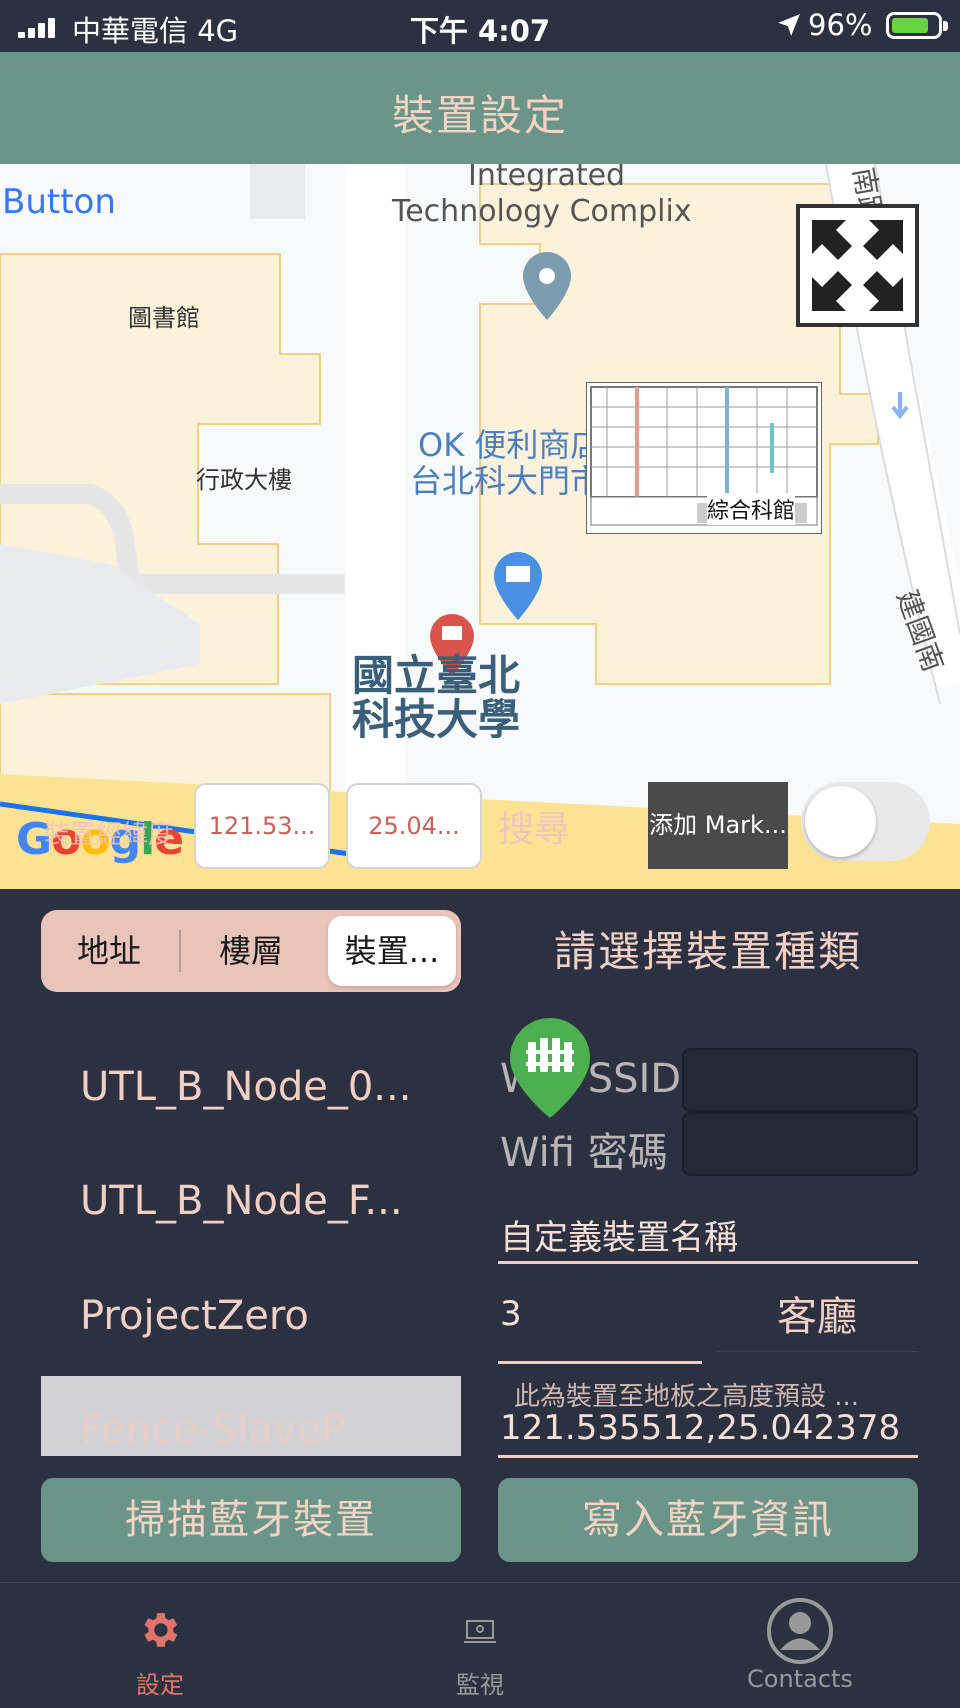 Image resolution: width=960 pixels, height=1708 pixels. Describe the element at coordinates (800, 1679) in the screenshot. I see `tab-label-contacts: Contacts` at that location.